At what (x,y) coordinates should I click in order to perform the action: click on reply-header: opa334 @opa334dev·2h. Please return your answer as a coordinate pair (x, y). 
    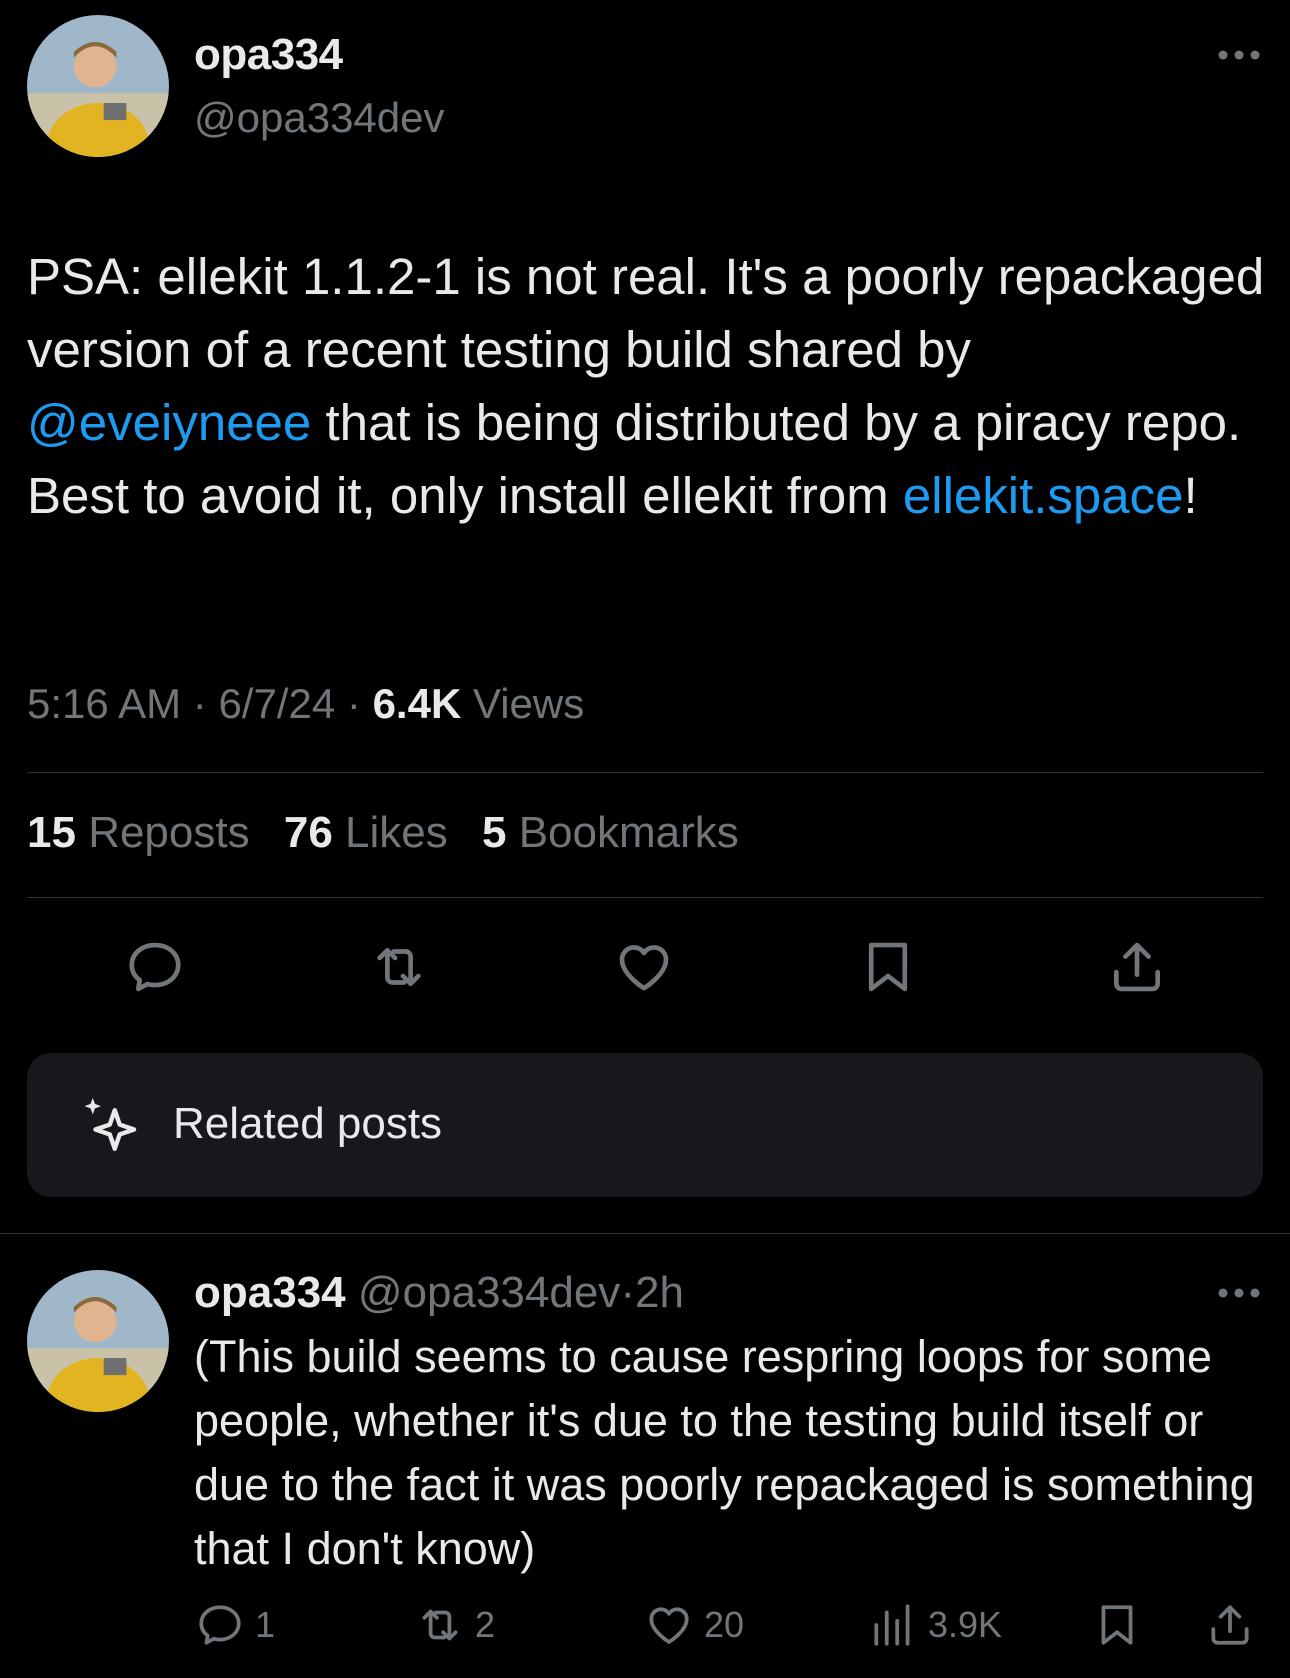
    Looking at the image, I should click on (439, 1293).